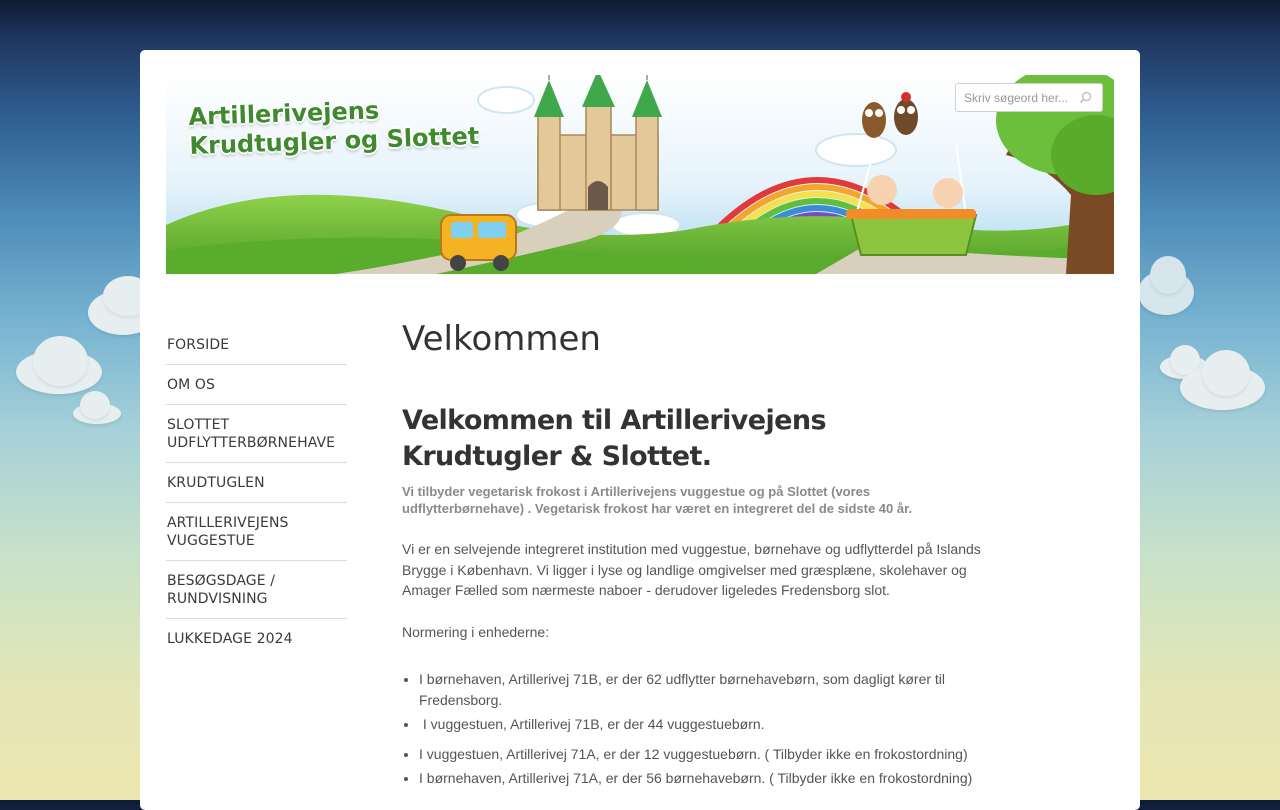 This screenshot has height=810, width=1280. What do you see at coordinates (334, 127) in the screenshot?
I see `site-logo: Artillerivejens Krudtugler og Slottet` at bounding box center [334, 127].